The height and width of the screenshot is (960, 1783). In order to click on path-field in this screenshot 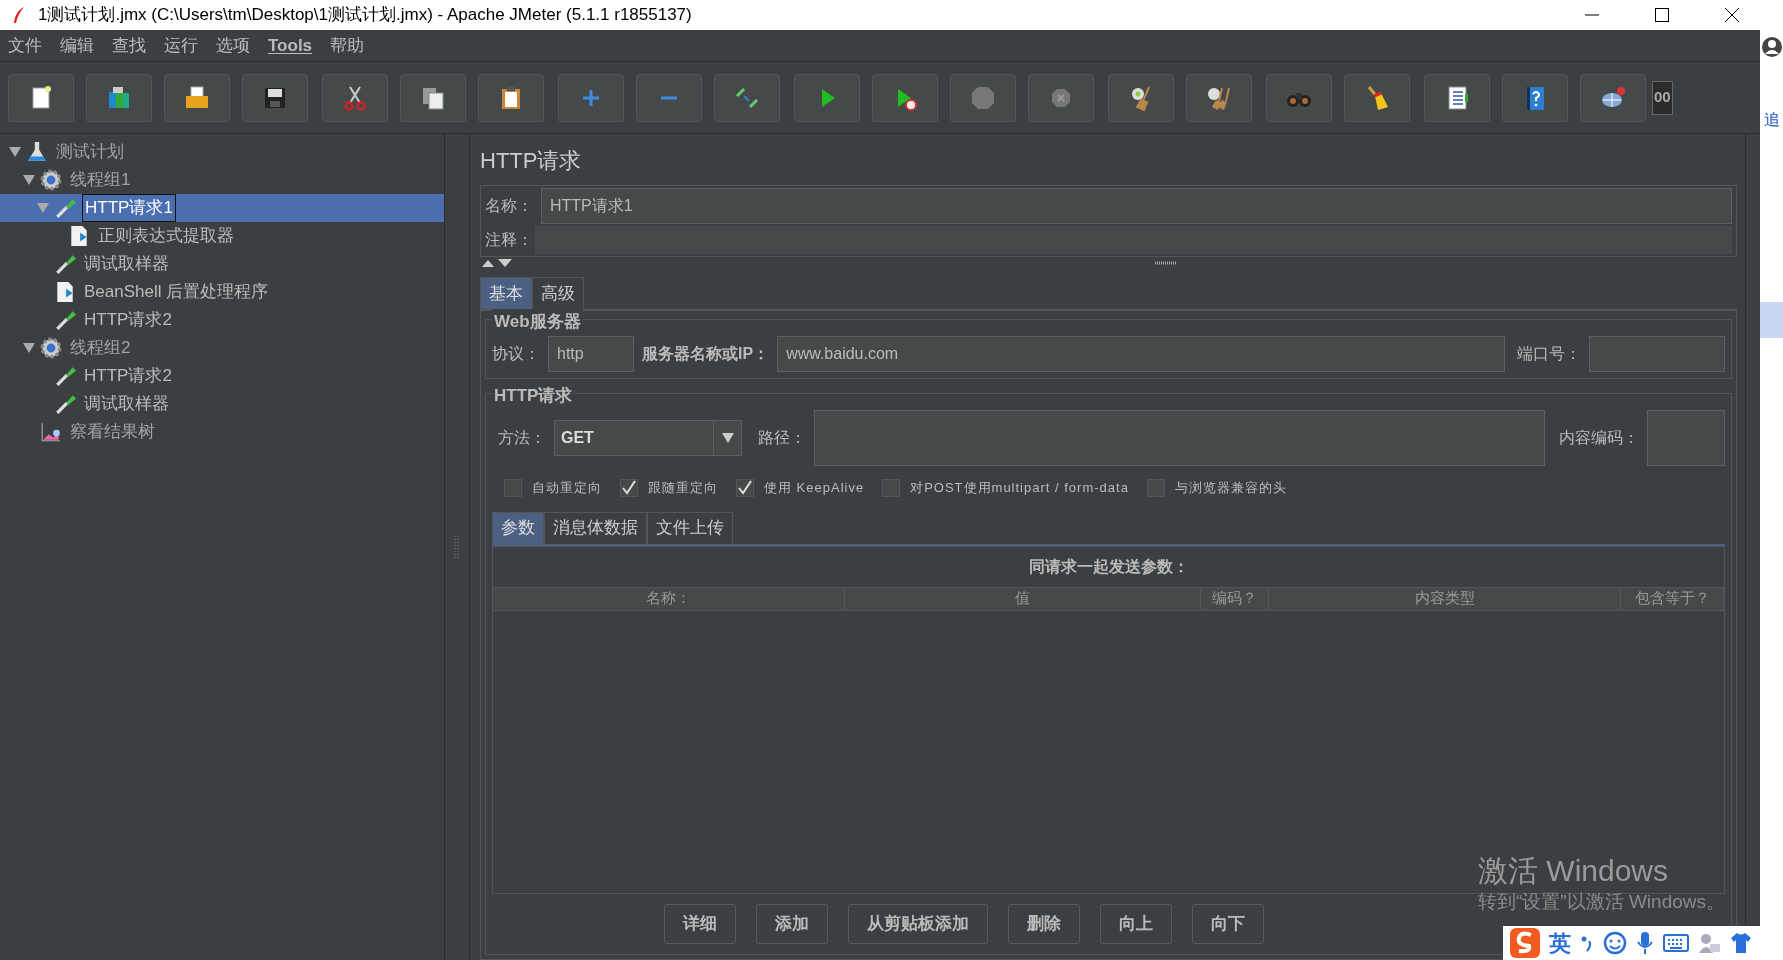, I will do `click(1179, 438)`.